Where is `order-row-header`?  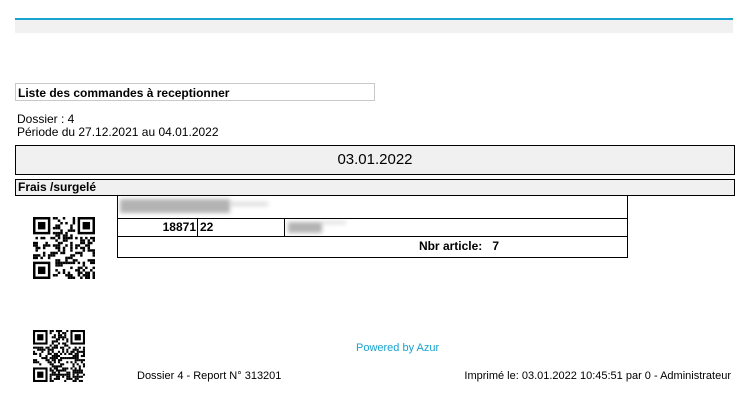
order-row-header is located at coordinates (372, 207).